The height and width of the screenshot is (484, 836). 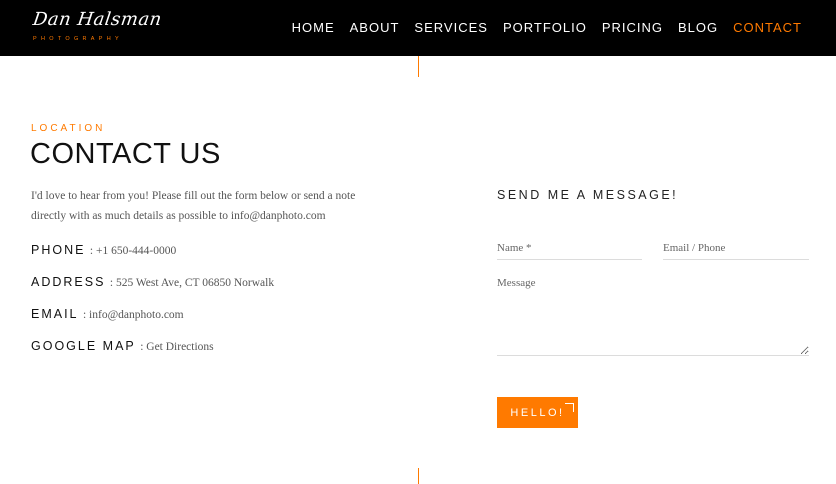 What do you see at coordinates (736, 248) in the screenshot?
I see `email-phone-input` at bounding box center [736, 248].